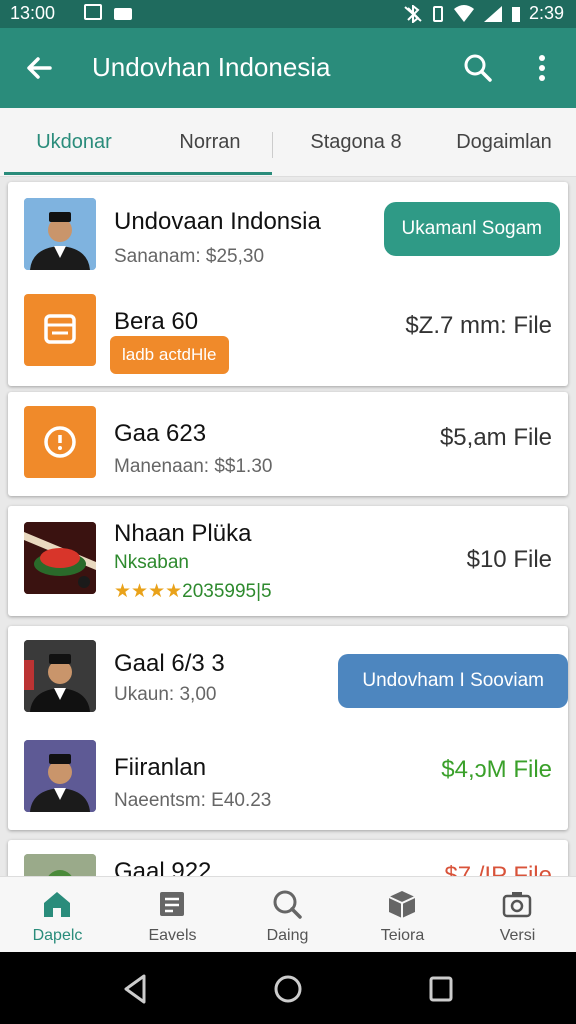 The width and height of the screenshot is (576, 1024). What do you see at coordinates (402, 935) in the screenshot?
I see `nav-label: Teiora` at bounding box center [402, 935].